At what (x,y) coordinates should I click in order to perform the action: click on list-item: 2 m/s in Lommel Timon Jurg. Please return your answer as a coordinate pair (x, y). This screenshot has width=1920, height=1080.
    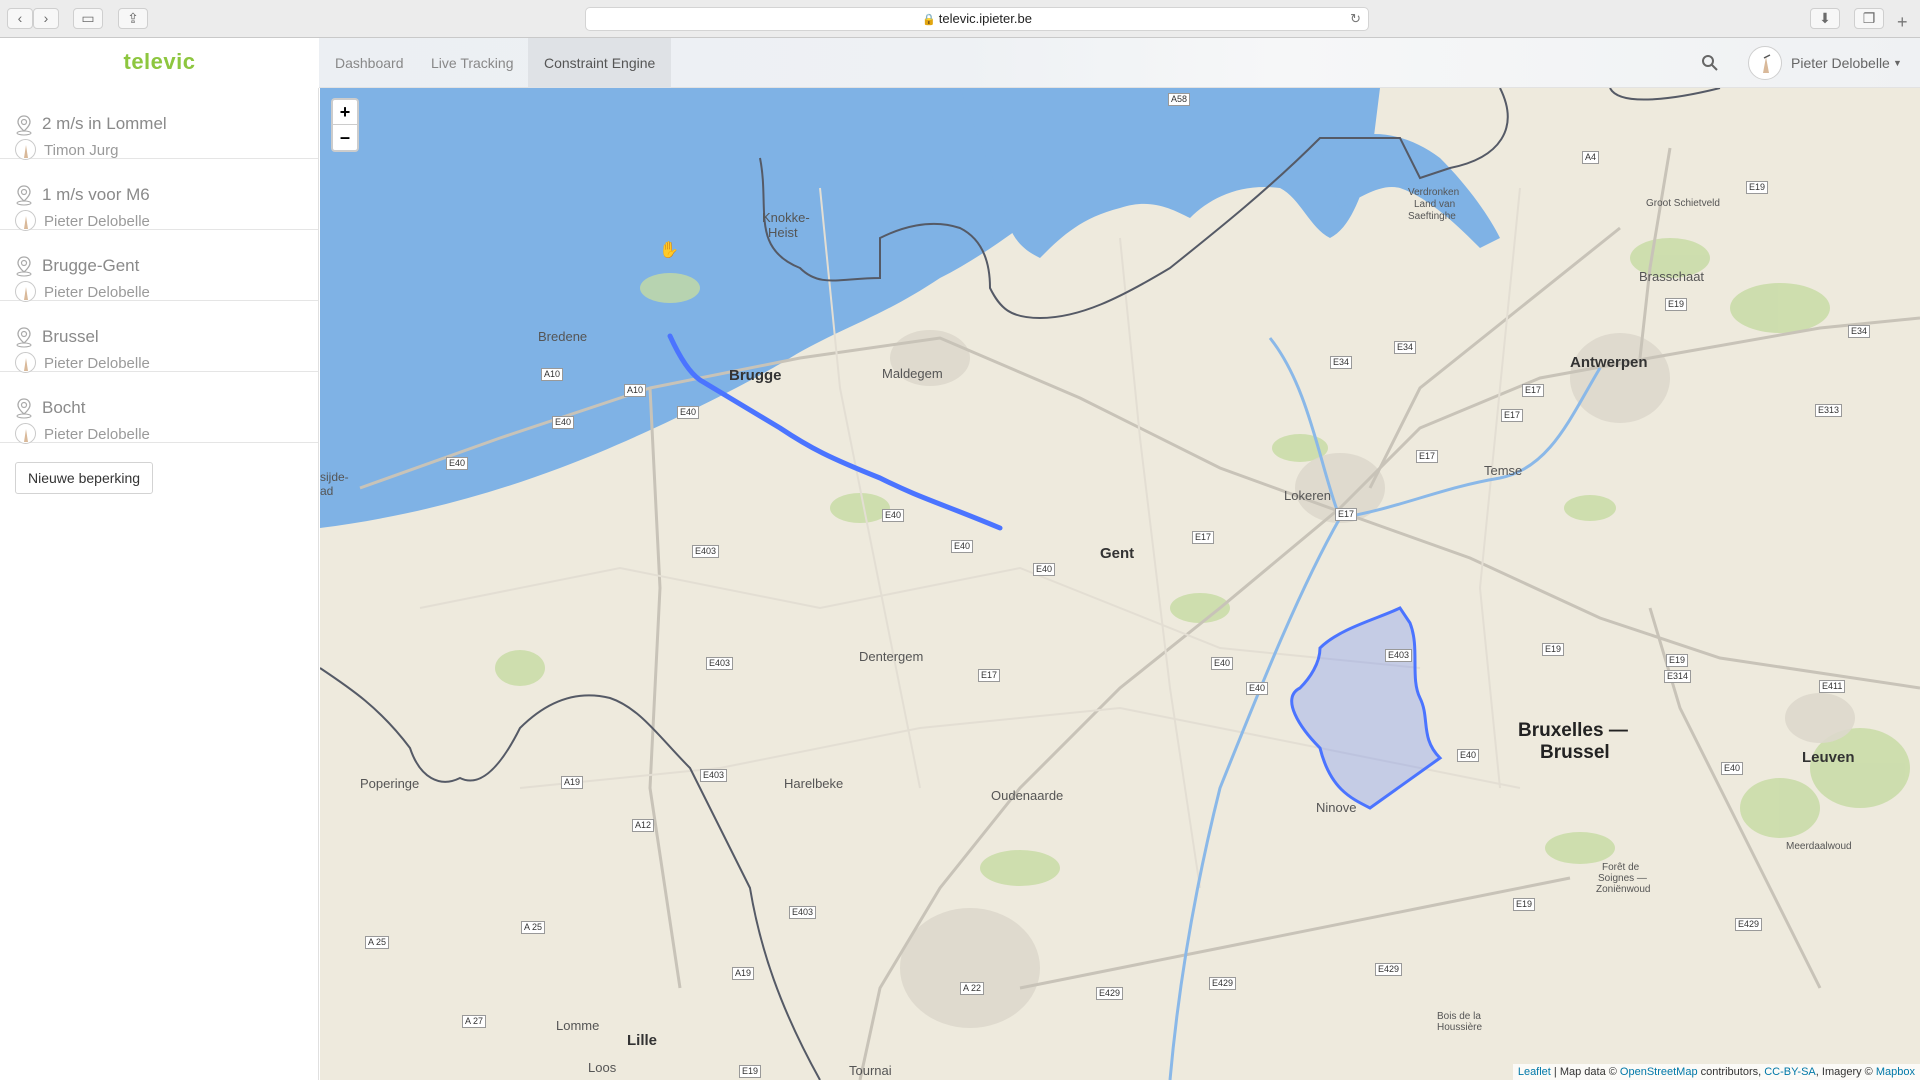
    Looking at the image, I should click on (159, 124).